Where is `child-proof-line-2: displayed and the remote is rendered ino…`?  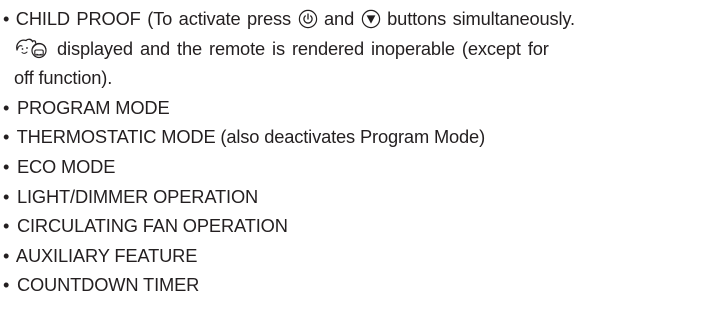 child-proof-line-2: displayed and the remote is rendered ino… is located at coordinates (356, 49).